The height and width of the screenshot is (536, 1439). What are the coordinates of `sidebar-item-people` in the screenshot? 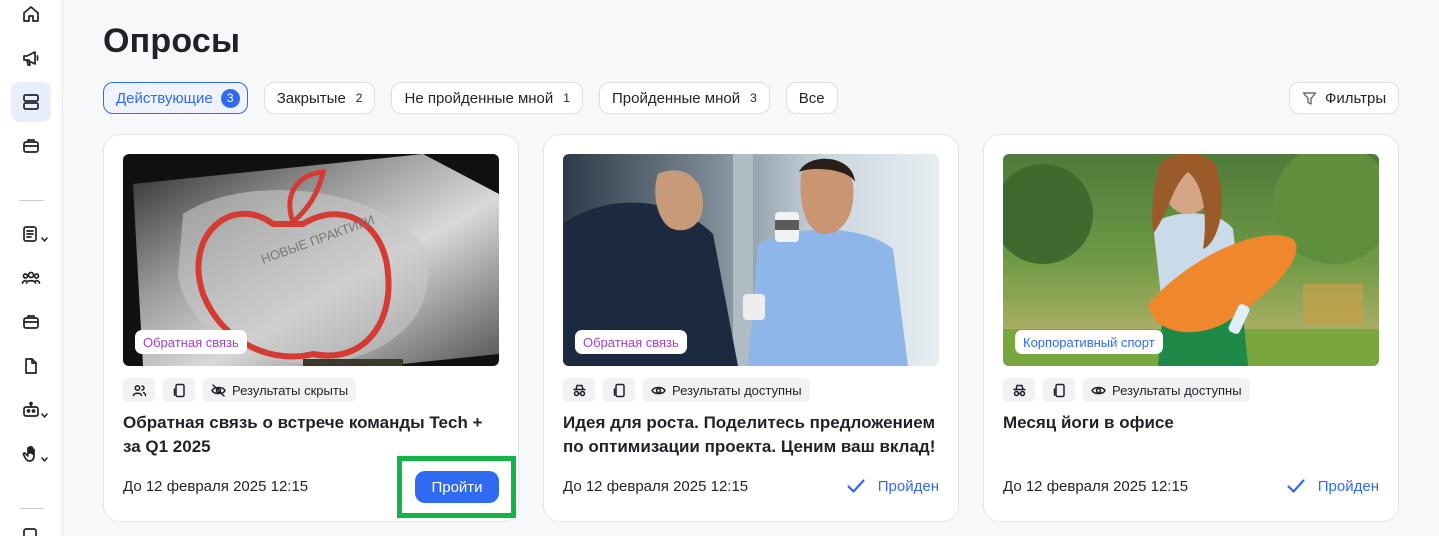 It's located at (31, 278).